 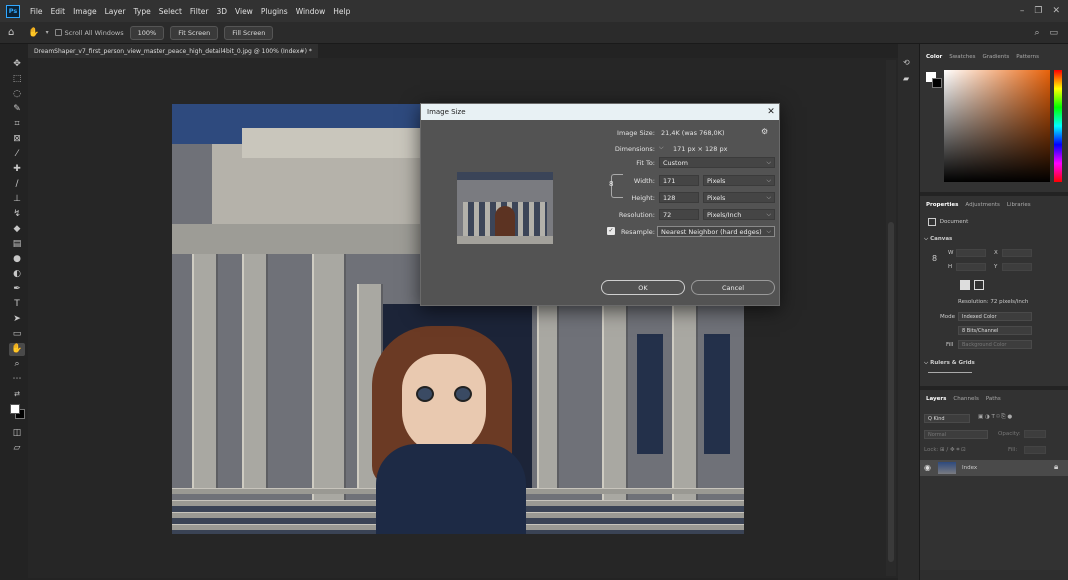 What do you see at coordinates (17, 214) in the screenshot?
I see `history-brush-tool-icon: ↯` at bounding box center [17, 214].